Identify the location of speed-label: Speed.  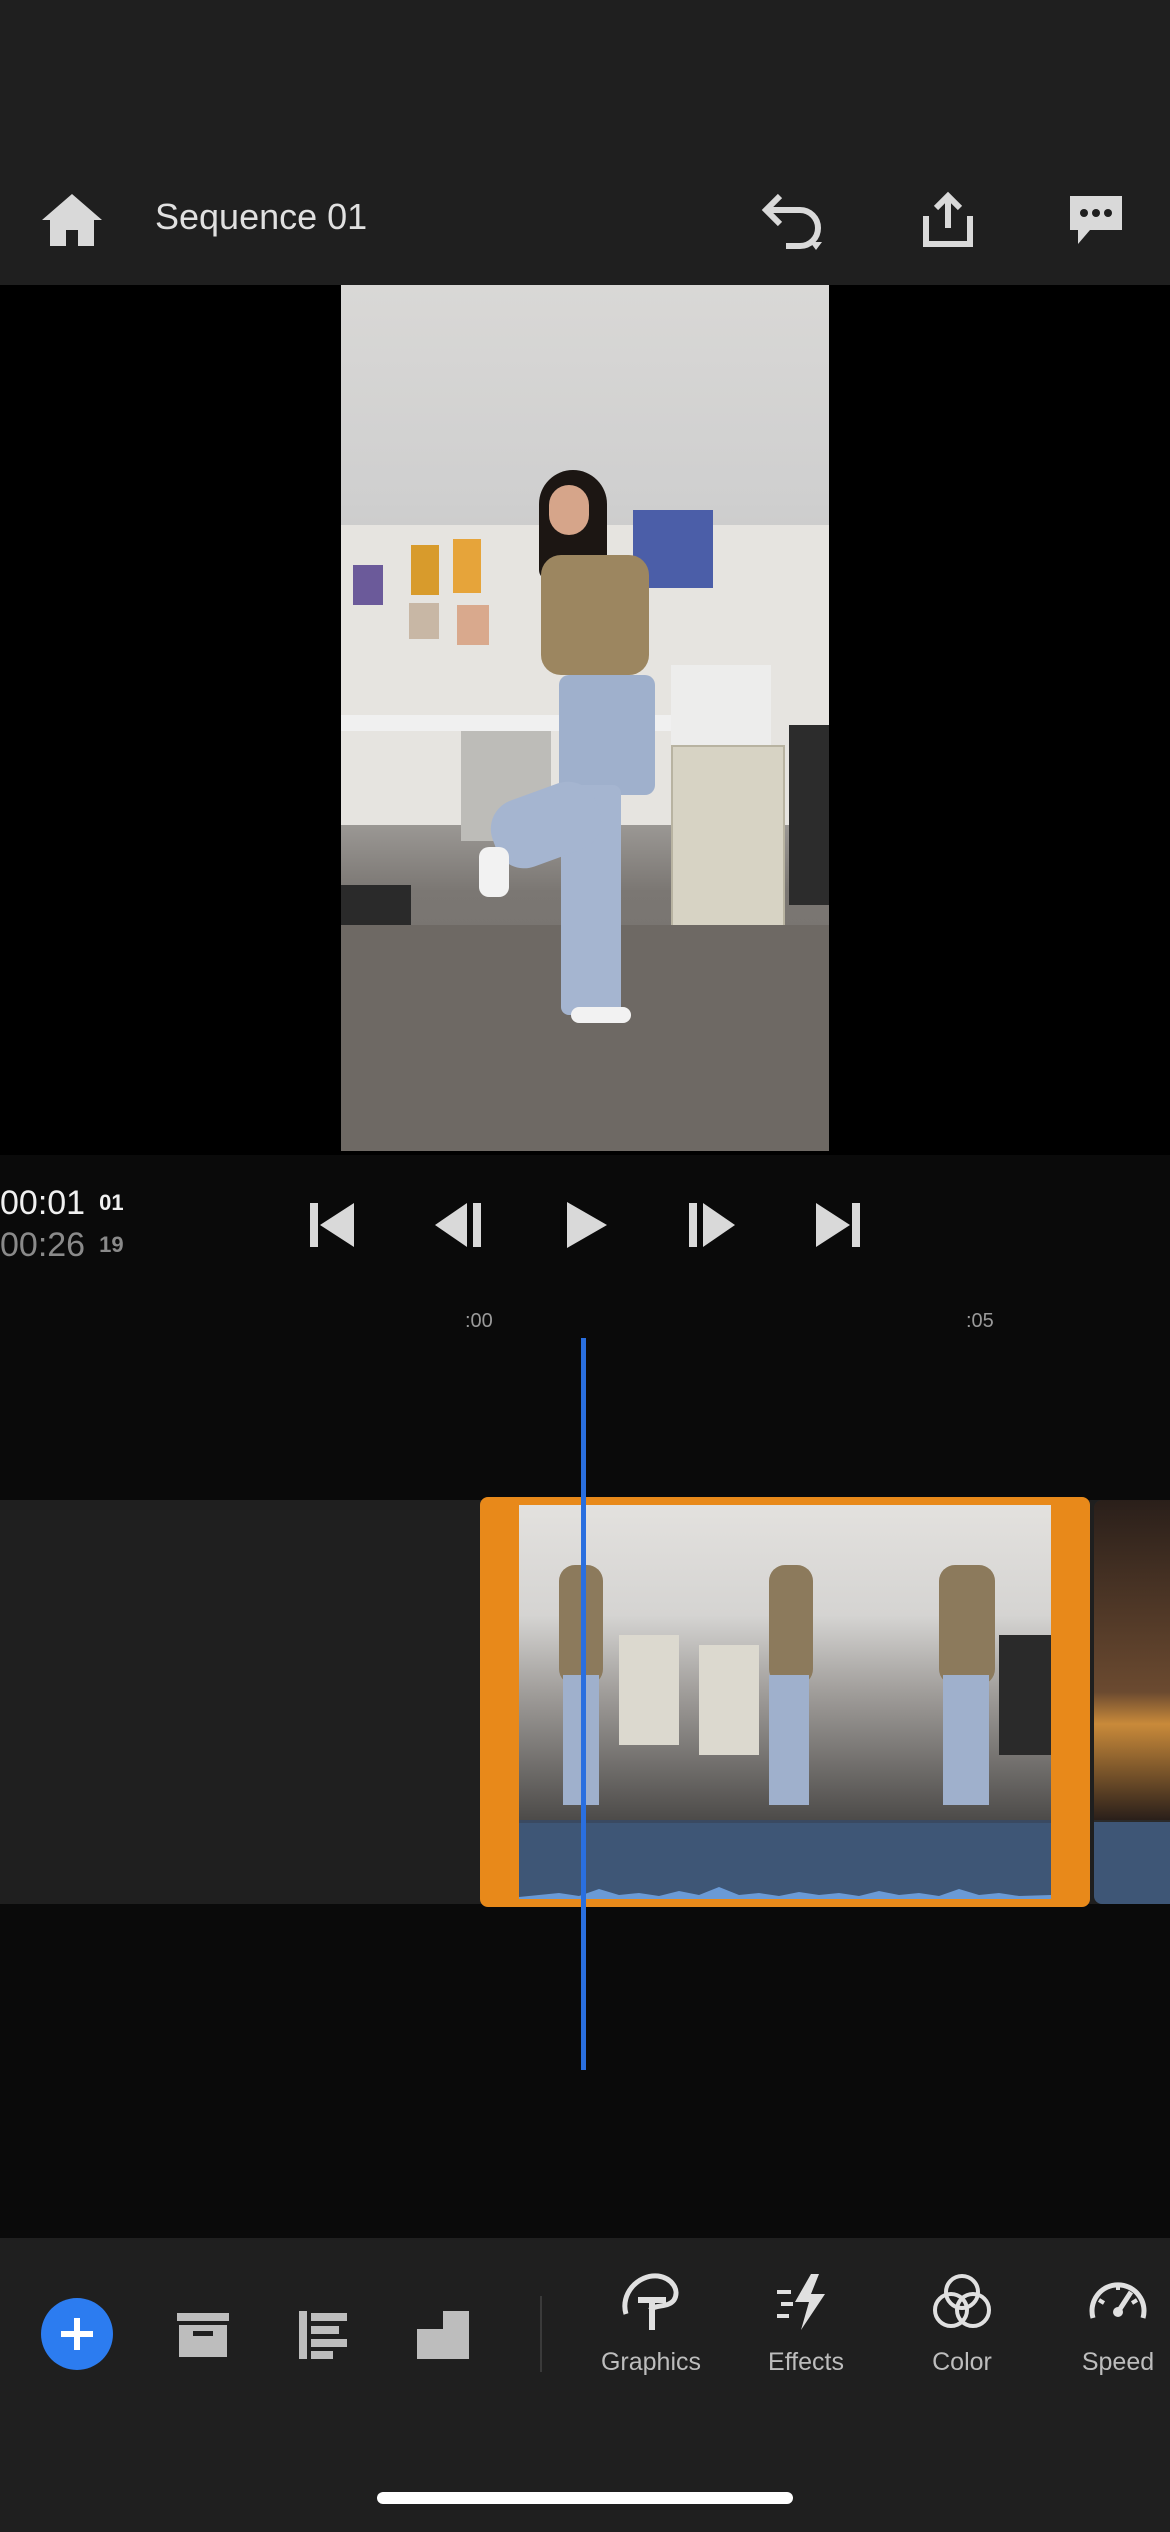
(1118, 2362).